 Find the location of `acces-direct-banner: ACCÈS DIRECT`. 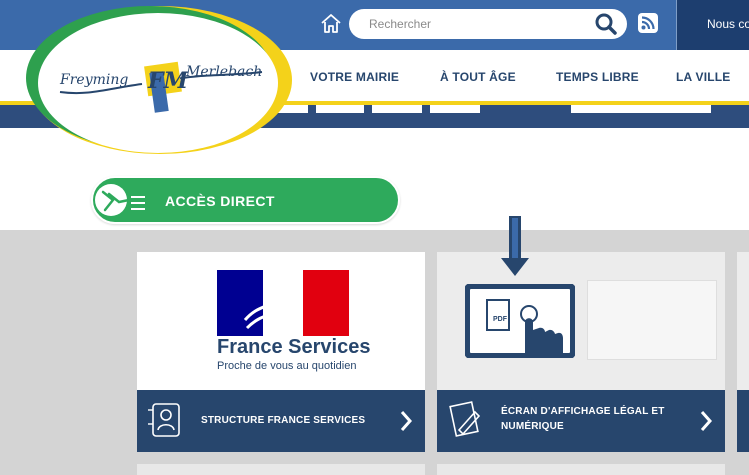

acces-direct-banner: ACCÈS DIRECT is located at coordinates (245, 200).